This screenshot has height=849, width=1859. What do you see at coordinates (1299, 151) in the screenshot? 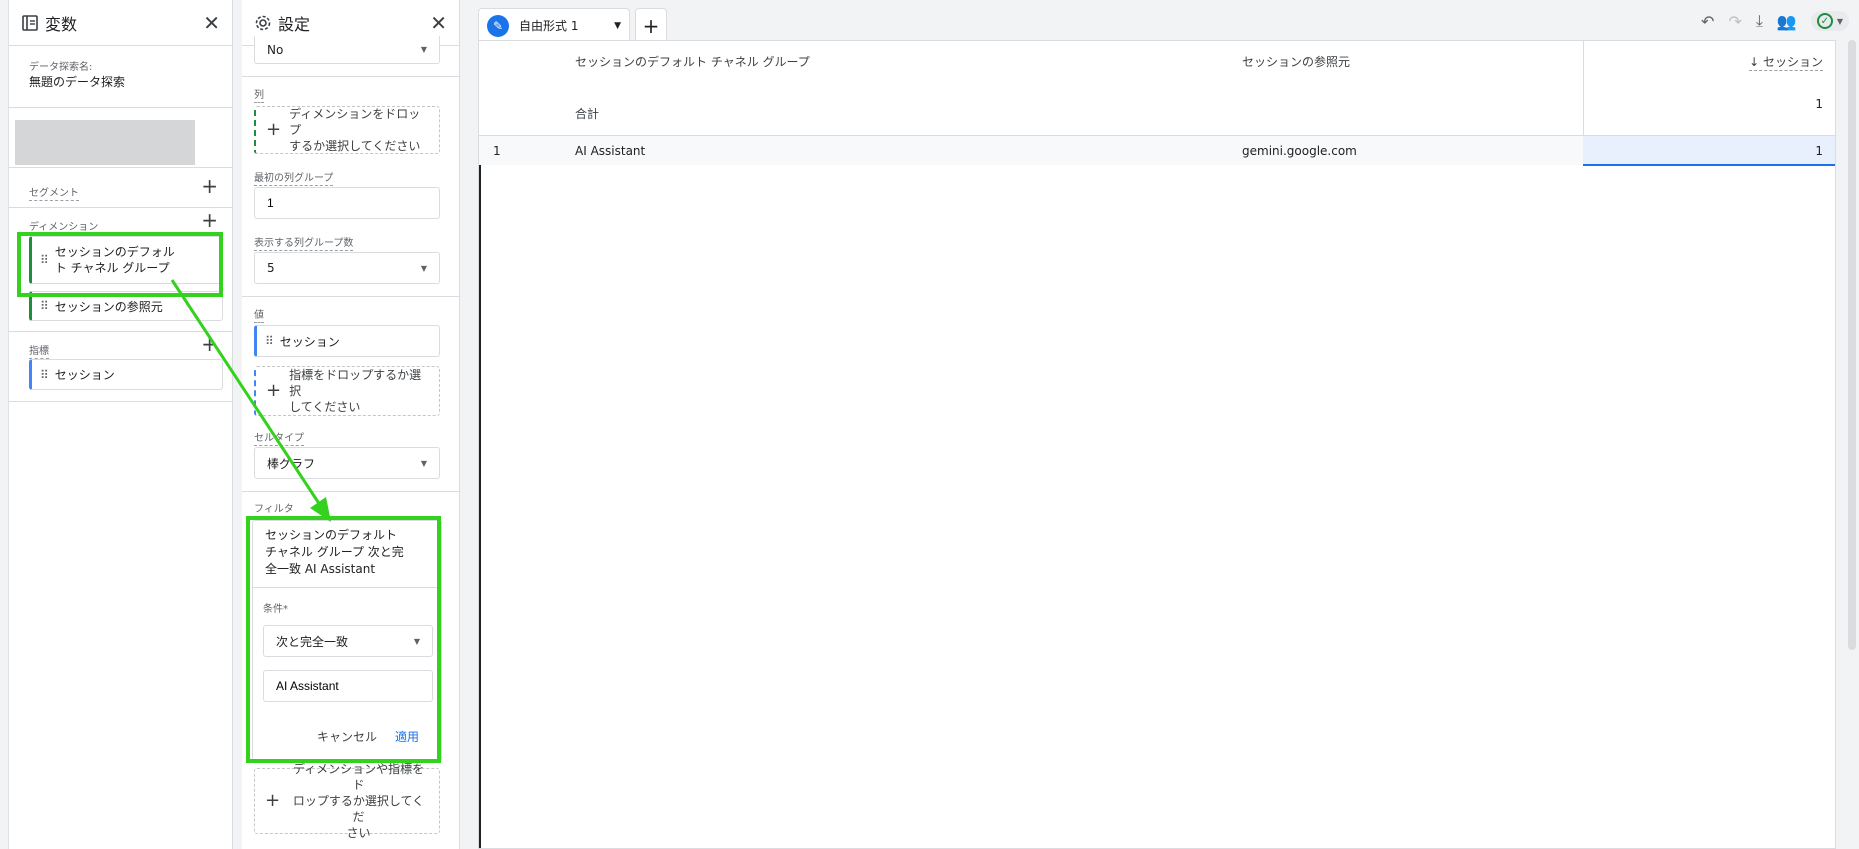
I see `row-source: gemini.google.com` at bounding box center [1299, 151].